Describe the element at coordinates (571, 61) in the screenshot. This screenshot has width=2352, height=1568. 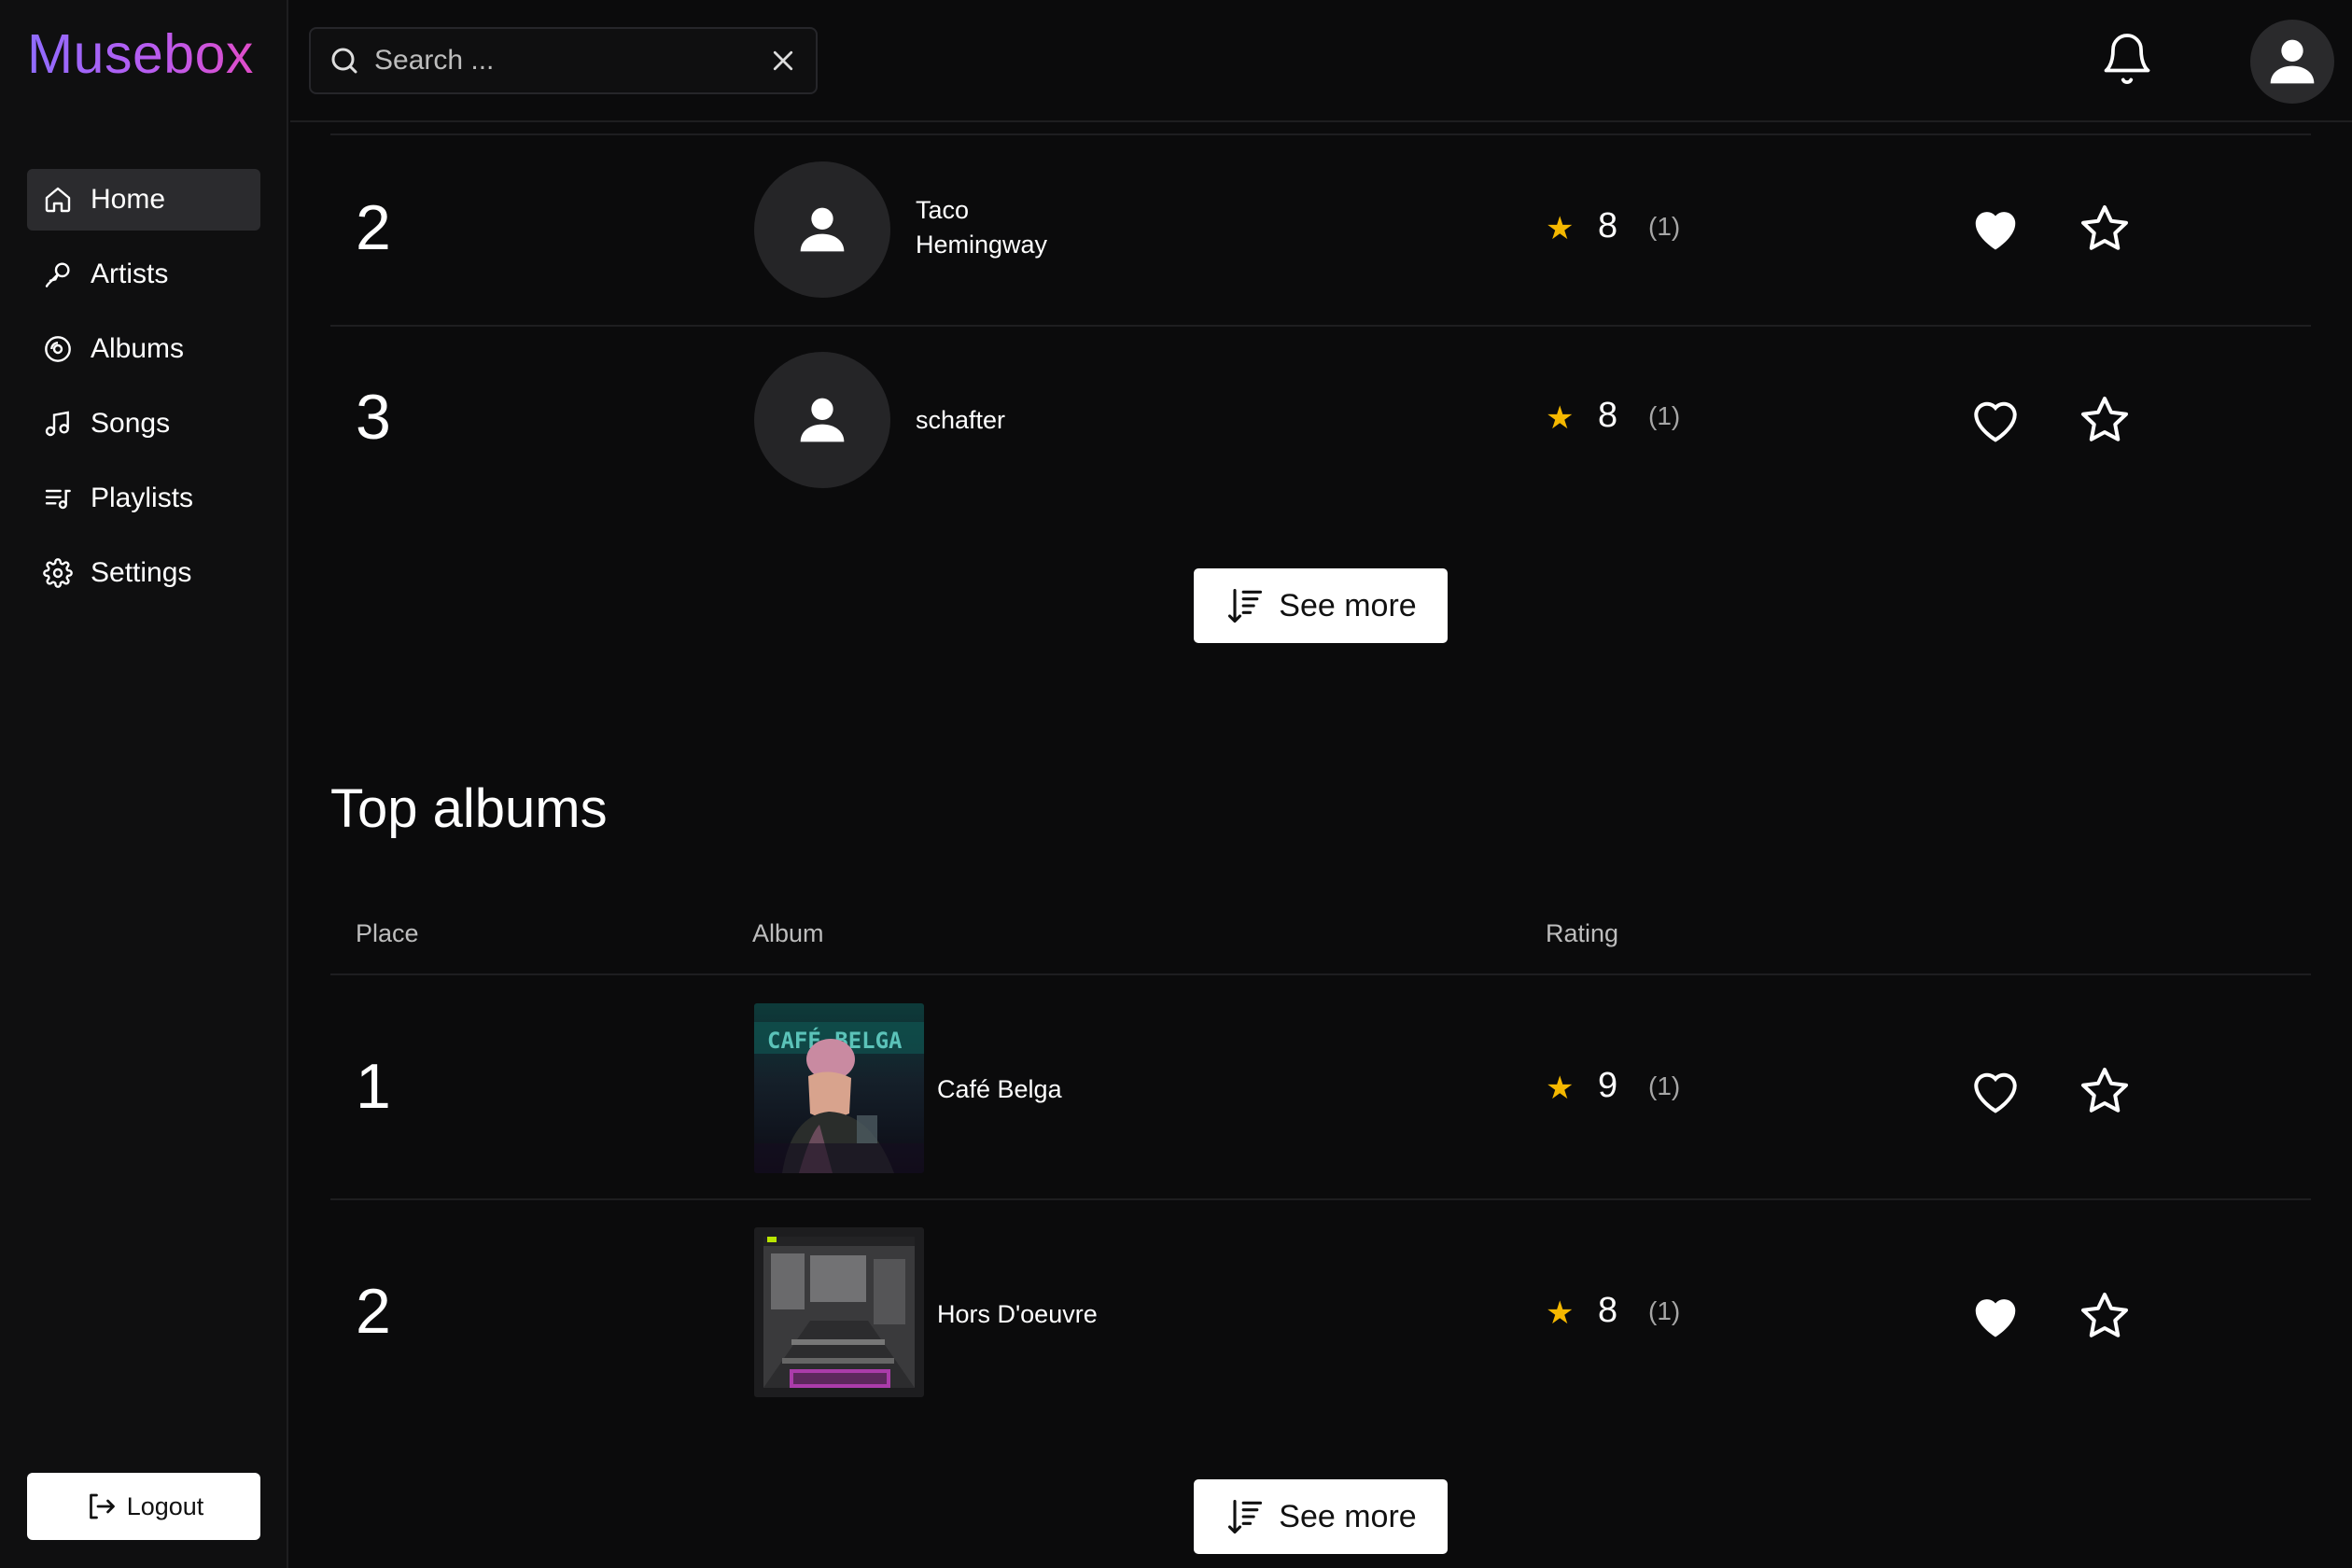
I see `search-input` at that location.